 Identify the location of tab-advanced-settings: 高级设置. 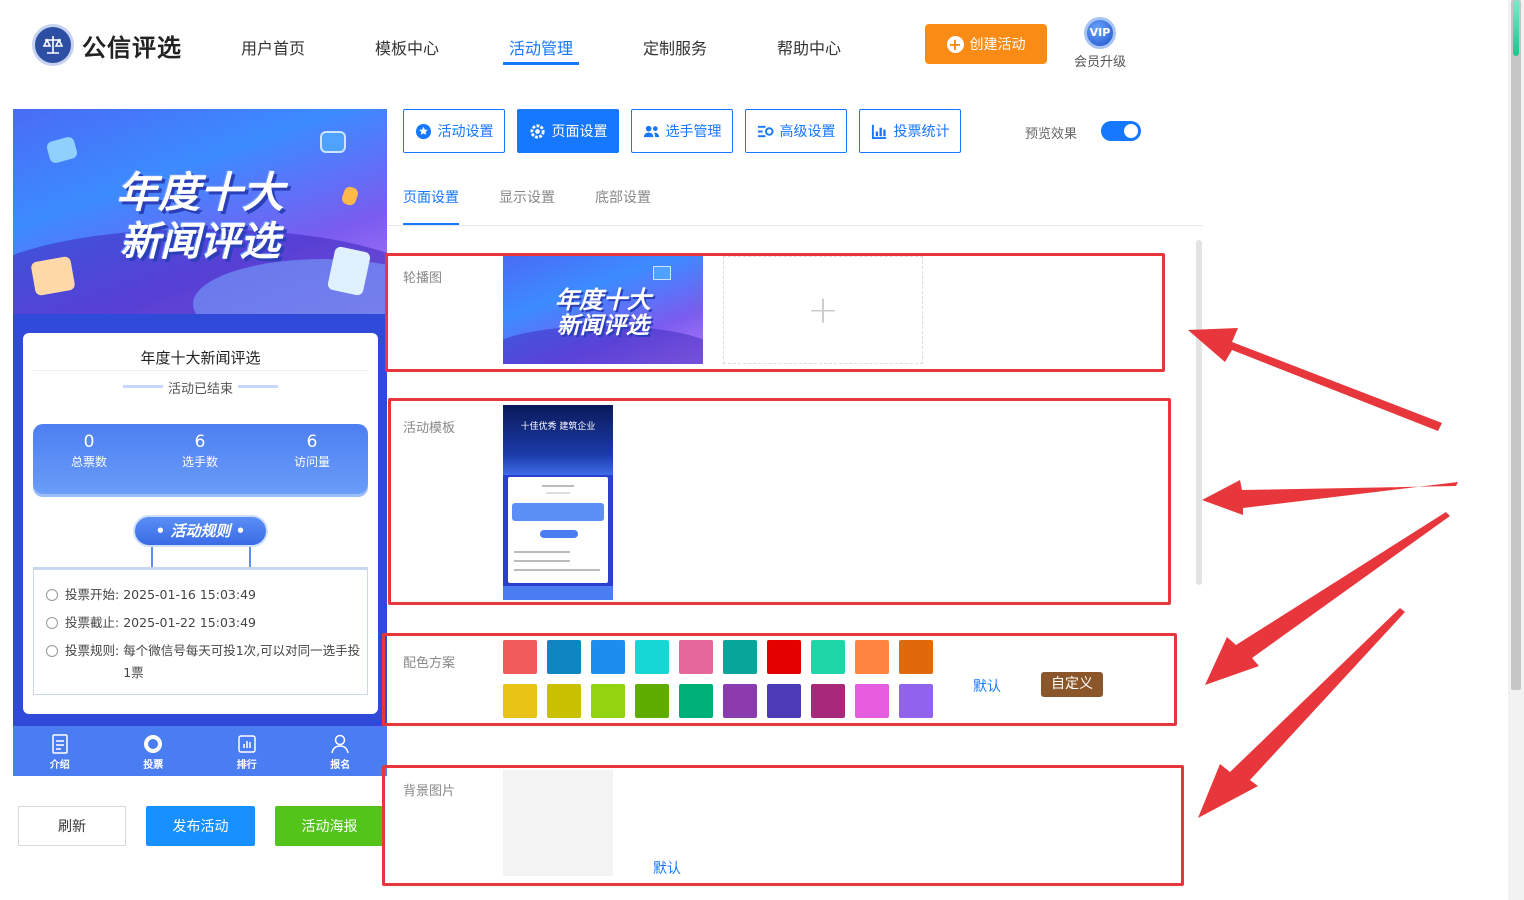
(796, 131).